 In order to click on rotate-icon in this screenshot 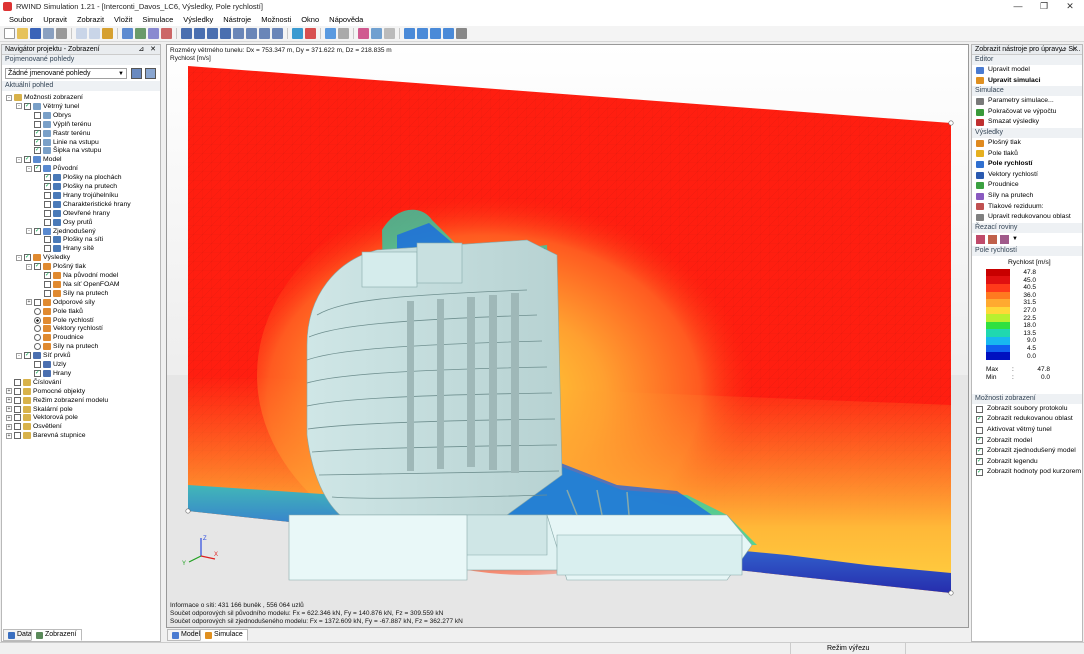, I will do `click(264, 33)`.